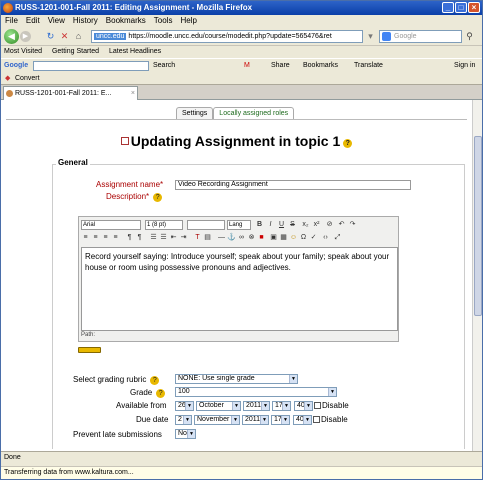 The height and width of the screenshot is (480, 483). Describe the element at coordinates (251, 238) in the screenshot. I see `unlink-icon: ⊗` at that location.